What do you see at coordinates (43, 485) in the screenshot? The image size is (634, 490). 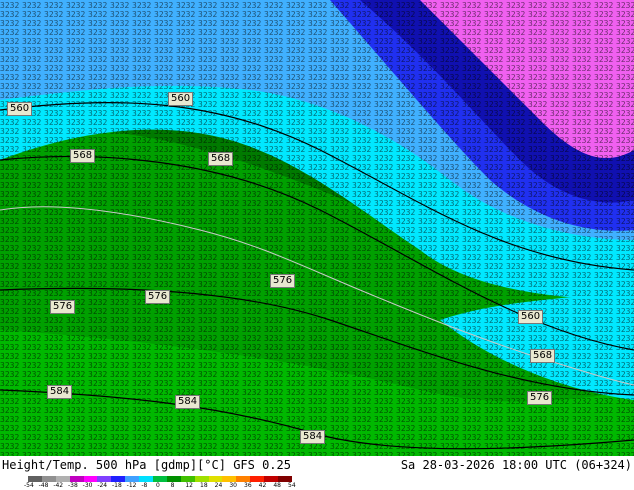 I see `color-scale-tick-label: -48` at bounding box center [43, 485].